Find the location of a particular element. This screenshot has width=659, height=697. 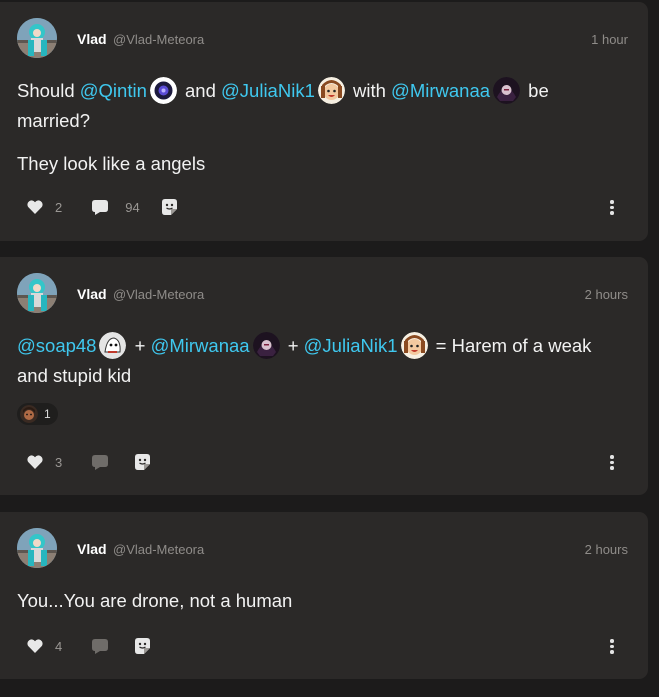

reaction-emoji-icon is located at coordinates (29, 414).